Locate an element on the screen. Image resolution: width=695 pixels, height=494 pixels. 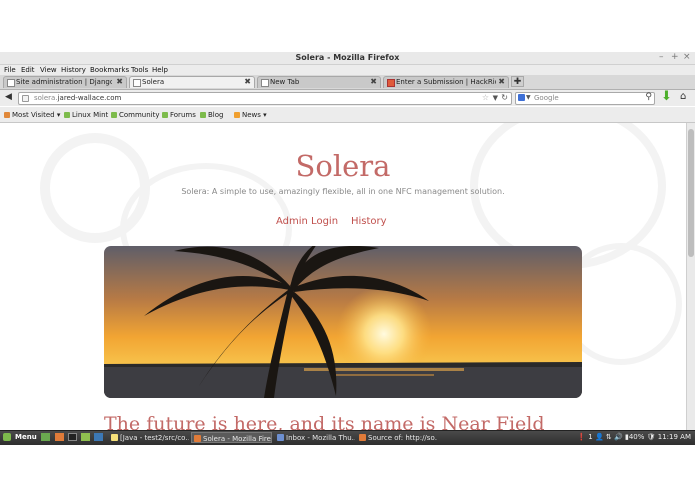
tab-label: New Tab is located at coordinates (285, 82).